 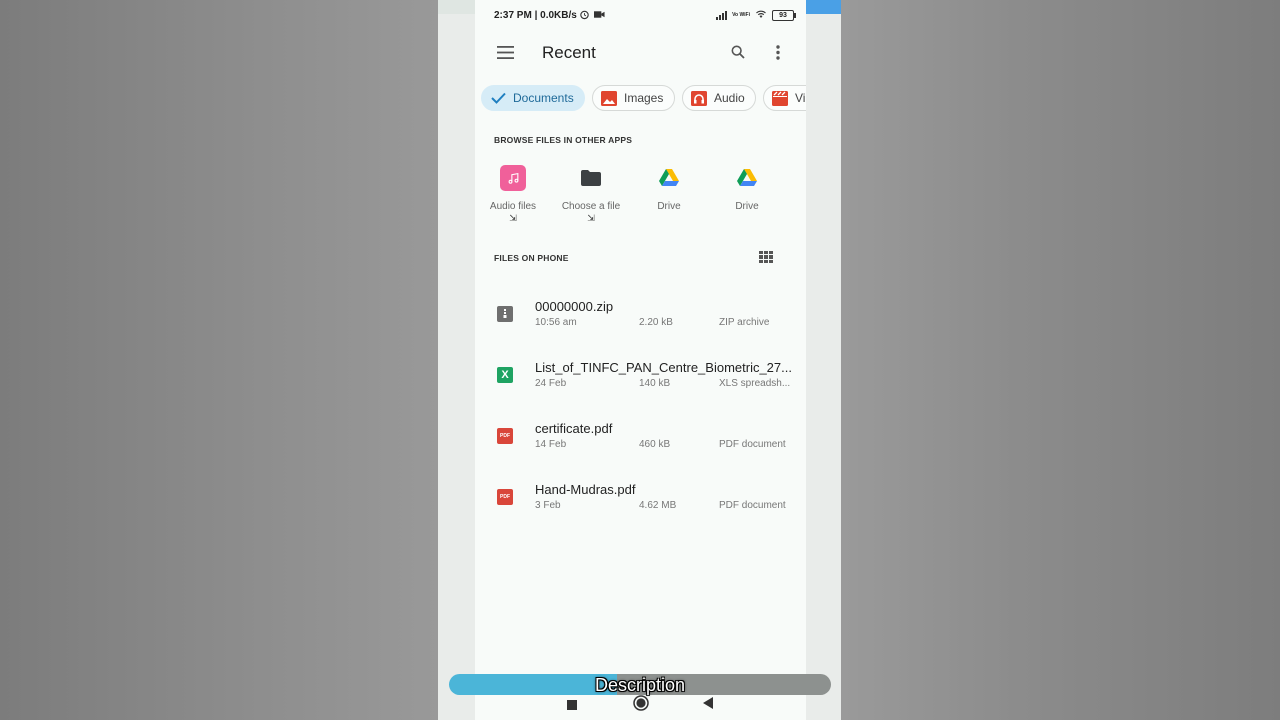 What do you see at coordinates (640, 54) in the screenshot?
I see `app-bar: Recent` at bounding box center [640, 54].